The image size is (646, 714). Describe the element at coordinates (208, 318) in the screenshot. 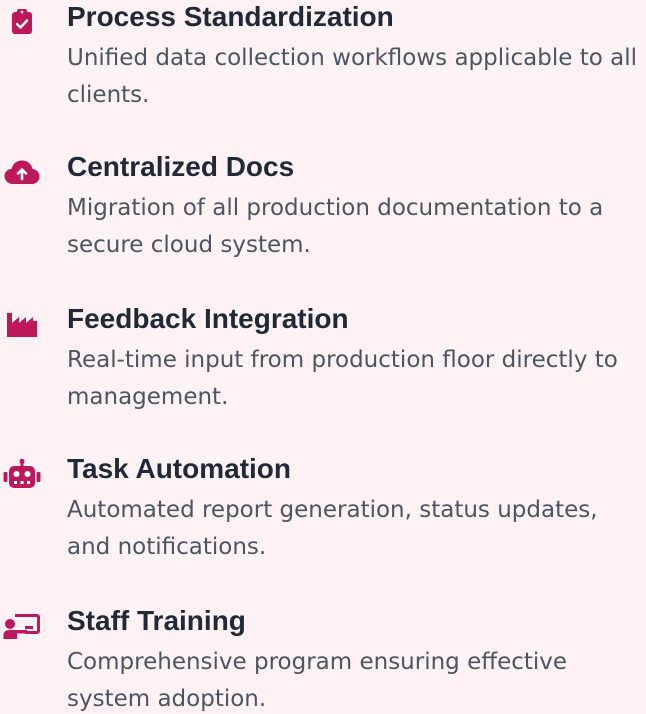

I see `feature-title: Feedback Integration` at that location.